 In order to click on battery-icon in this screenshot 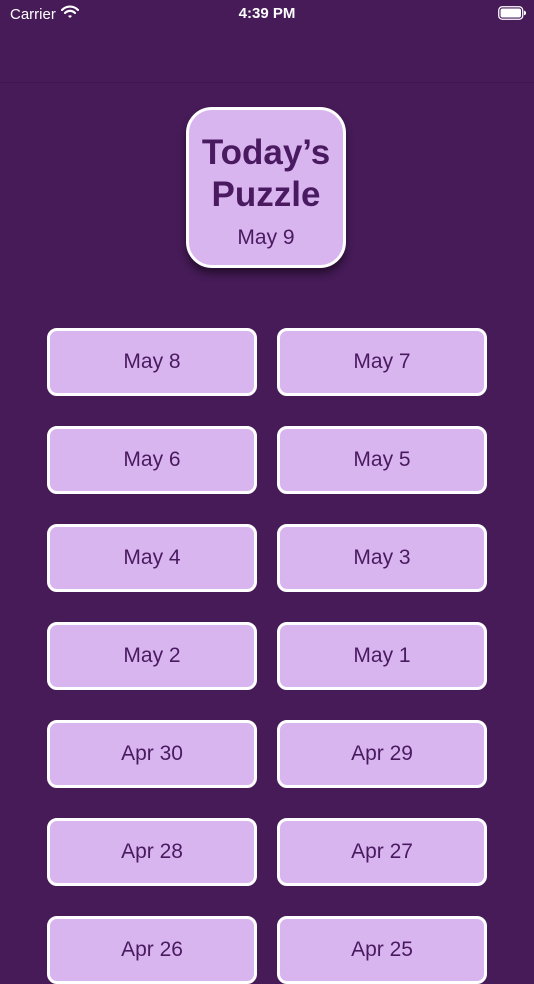, I will do `click(512, 13)`.